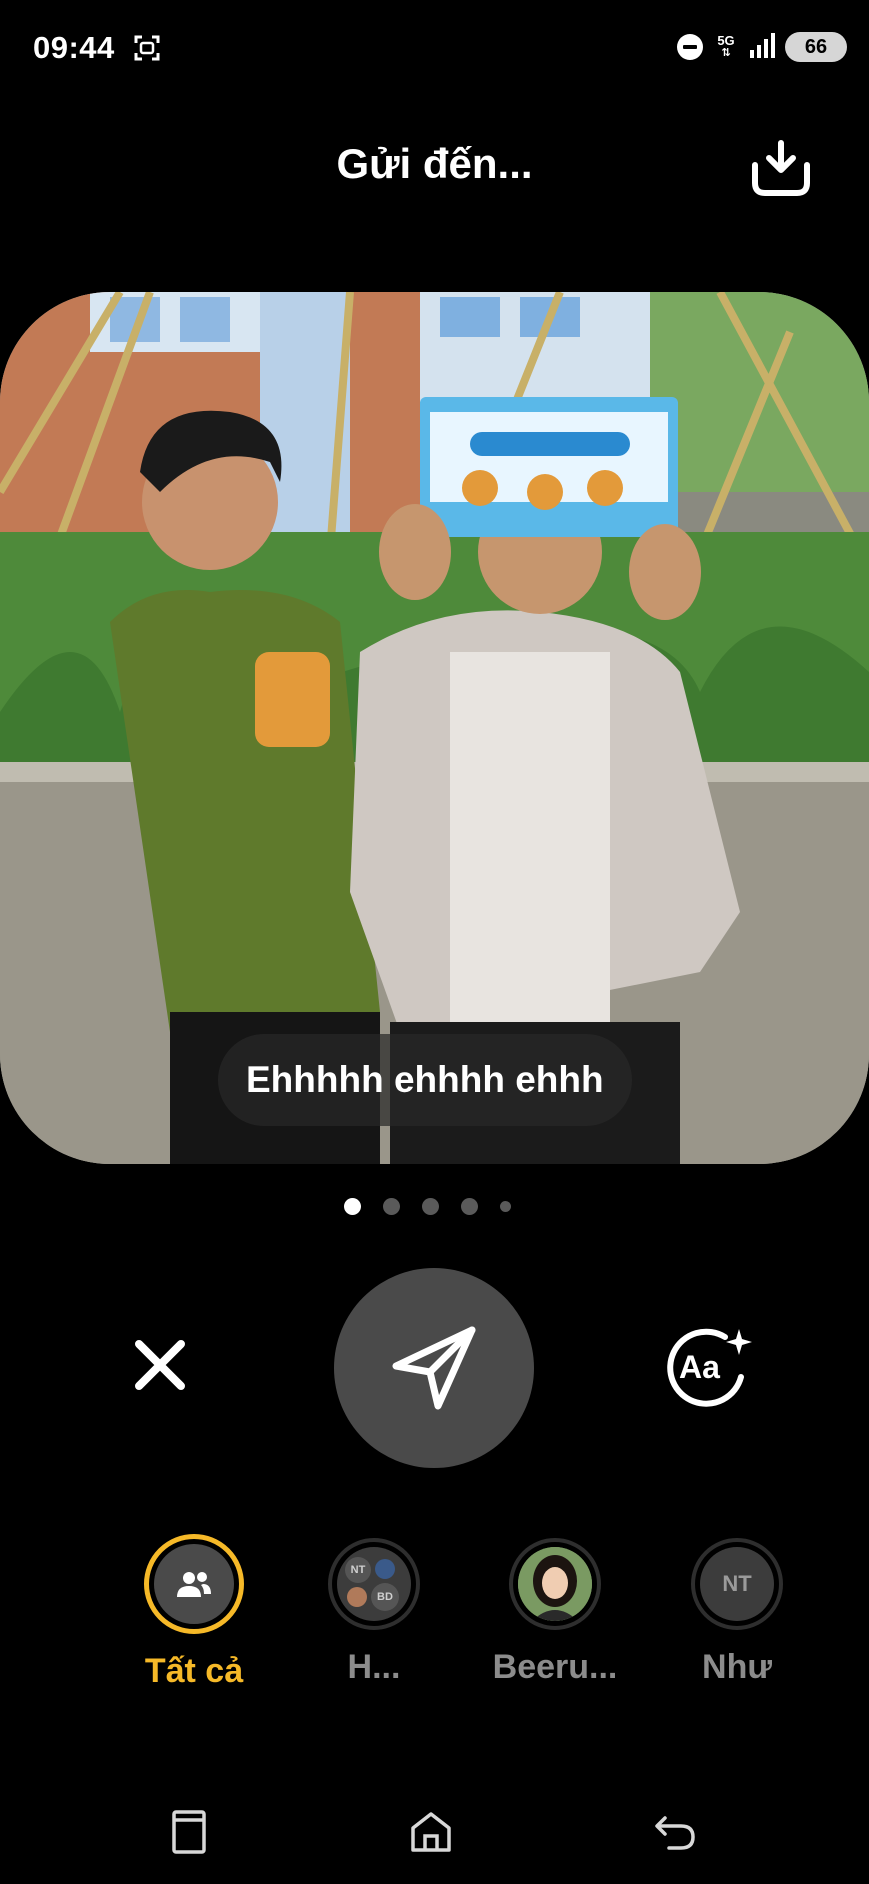 This screenshot has width=869, height=1884. I want to click on recipient-all: Tất cả, so click(194, 1612).